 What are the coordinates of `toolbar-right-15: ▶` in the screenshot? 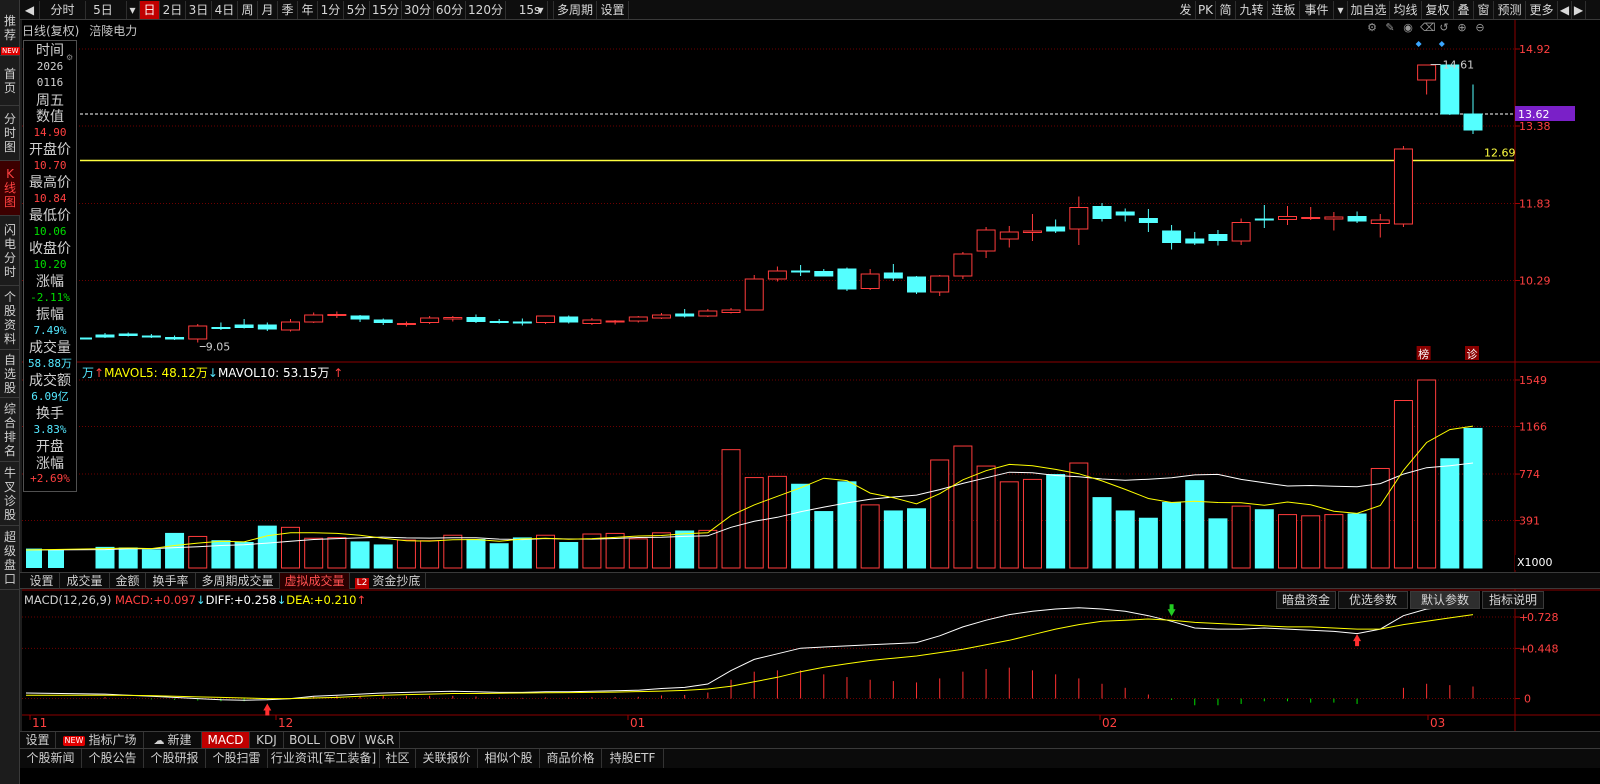 It's located at (1579, 10).